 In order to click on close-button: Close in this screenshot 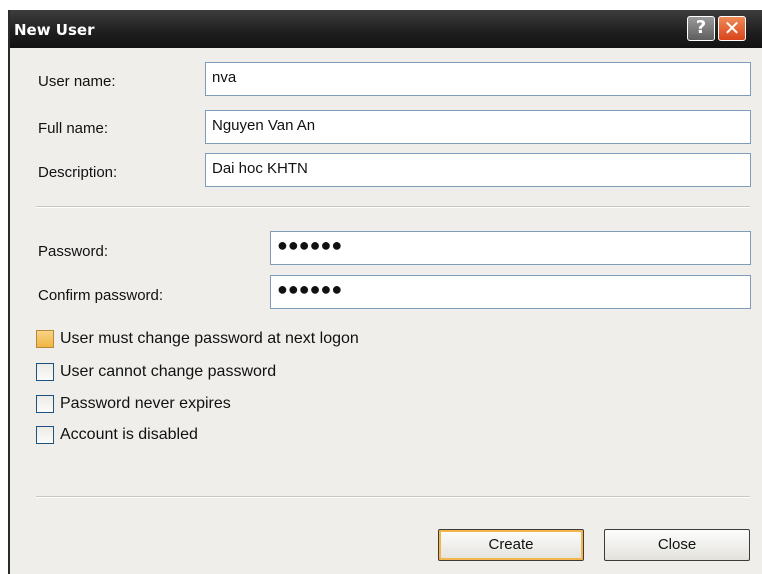, I will do `click(677, 545)`.